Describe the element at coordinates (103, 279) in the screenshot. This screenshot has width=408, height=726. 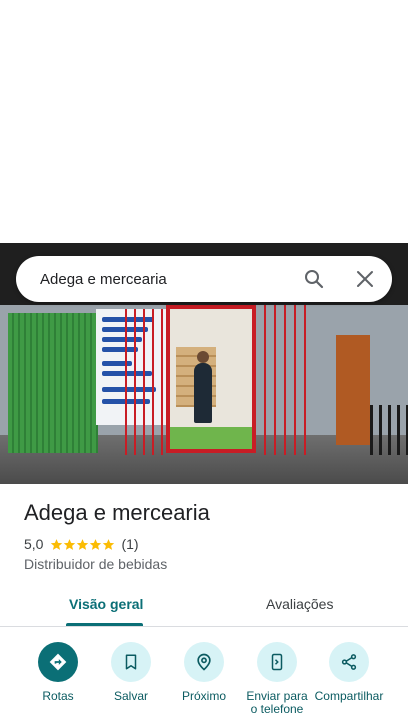
I see `search-query: Adega e mercearia` at that location.